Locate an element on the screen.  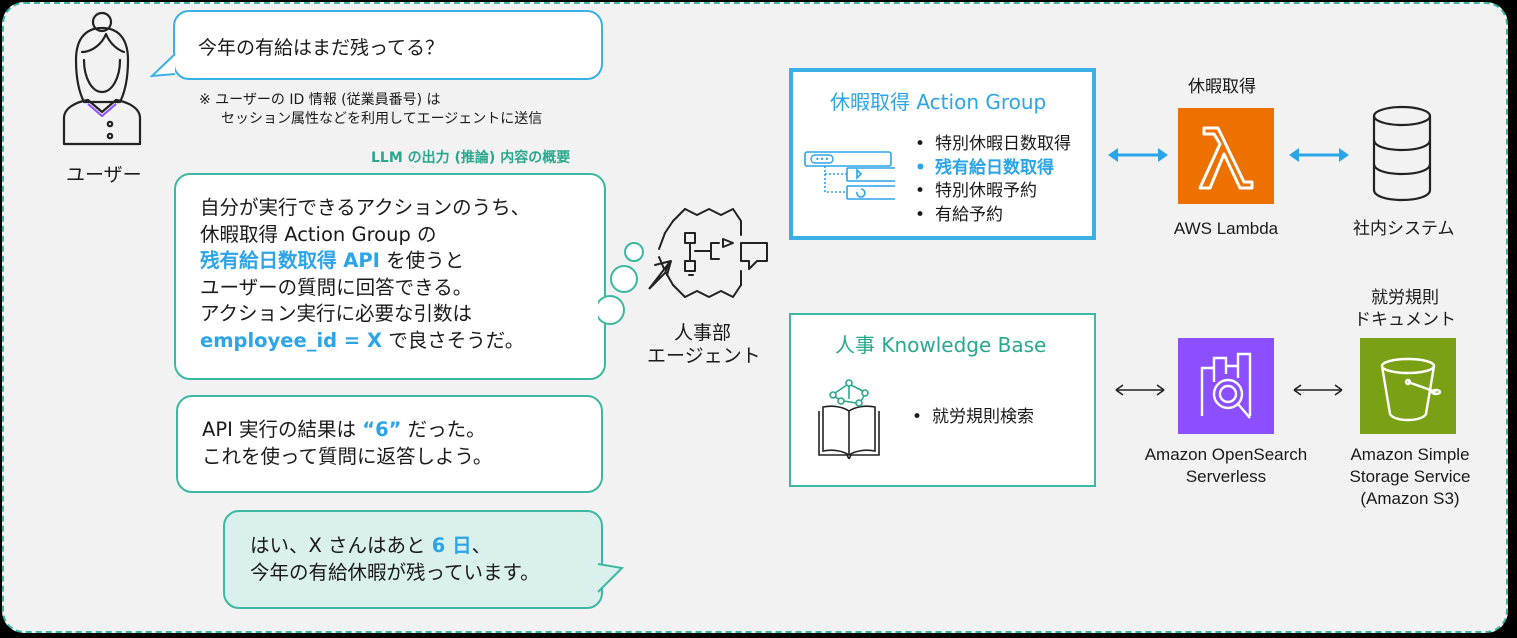
answer-bubble: はい、X さんはあと 6 日、 今年の有給休暇が残っています。 is located at coordinates (413, 559).